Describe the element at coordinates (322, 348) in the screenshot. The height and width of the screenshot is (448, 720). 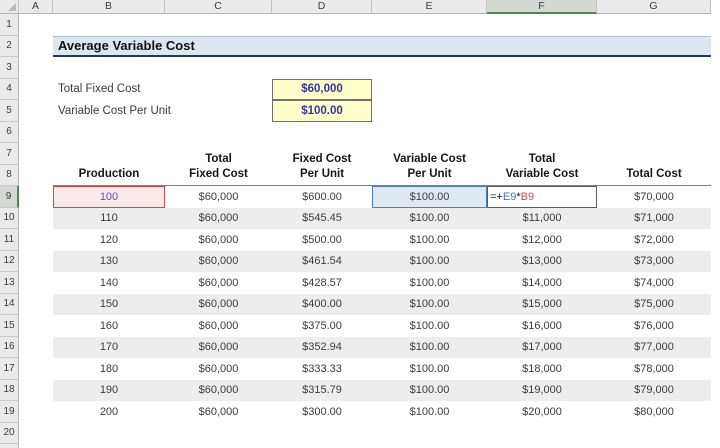
I see `cell-D16: $352.94` at that location.